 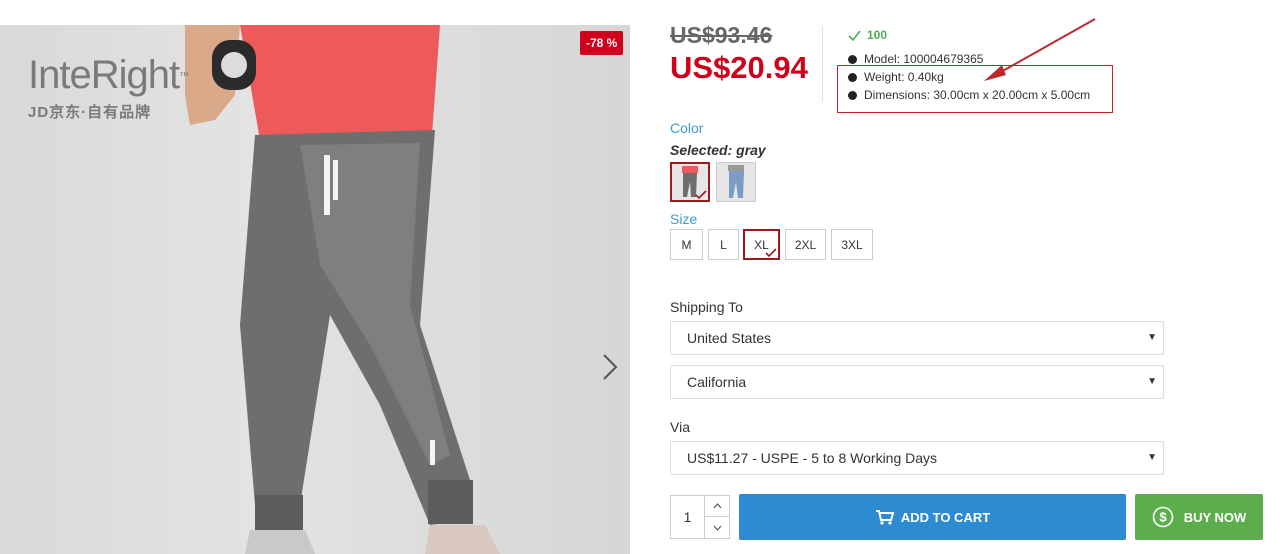 What do you see at coordinates (690, 182) in the screenshot?
I see `color-swatch-gray` at bounding box center [690, 182].